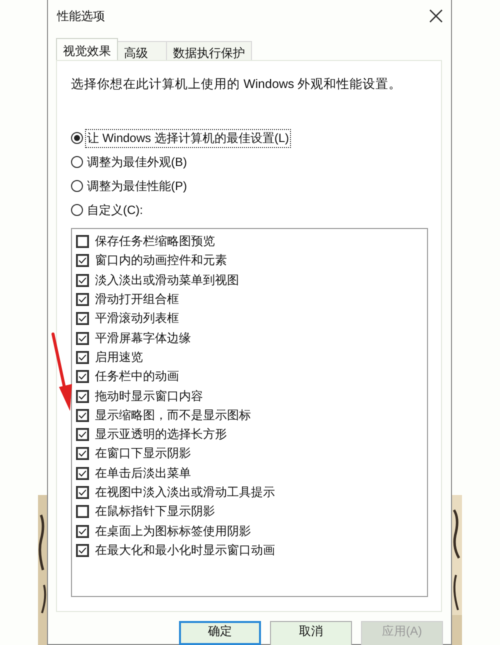 This screenshot has width=500, height=645. Describe the element at coordinates (436, 16) in the screenshot. I see `close-icon` at that location.